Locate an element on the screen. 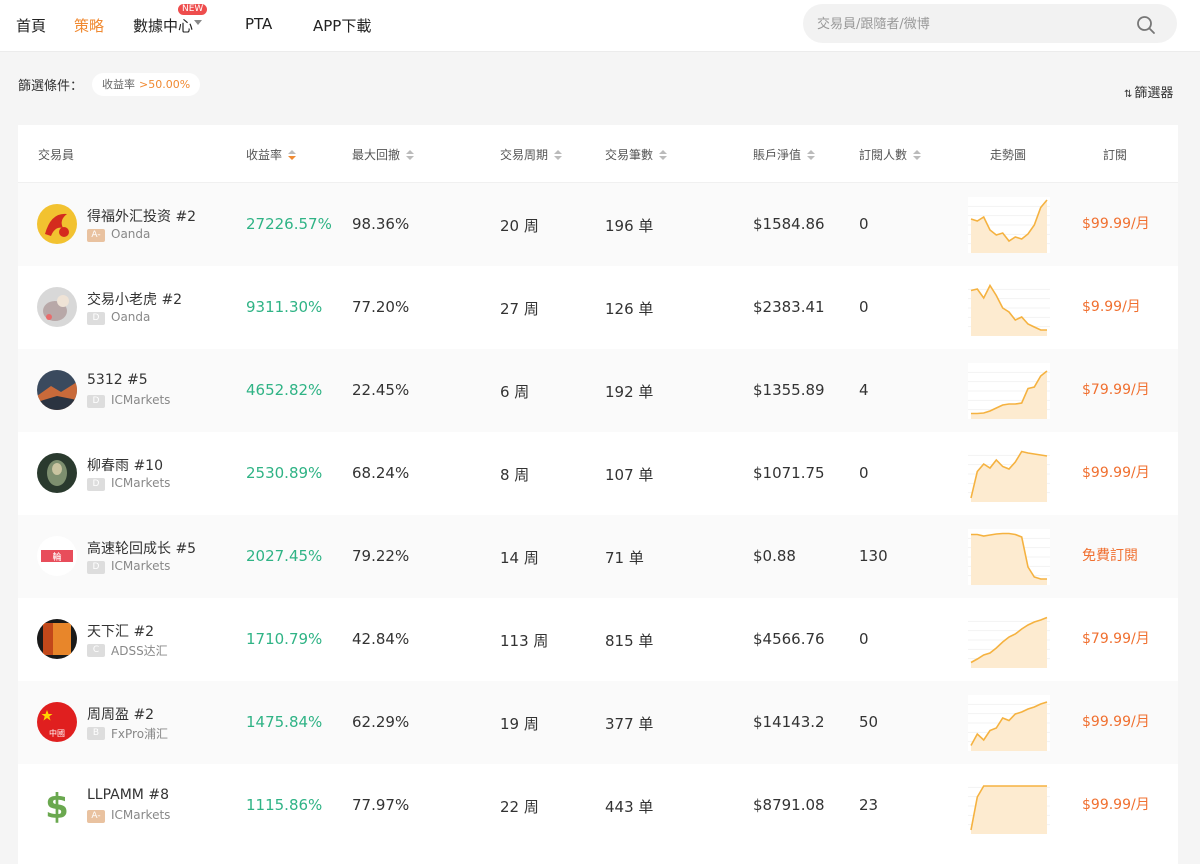 This screenshot has width=1200, height=864. nav-strategy: 策略 is located at coordinates (89, 25).